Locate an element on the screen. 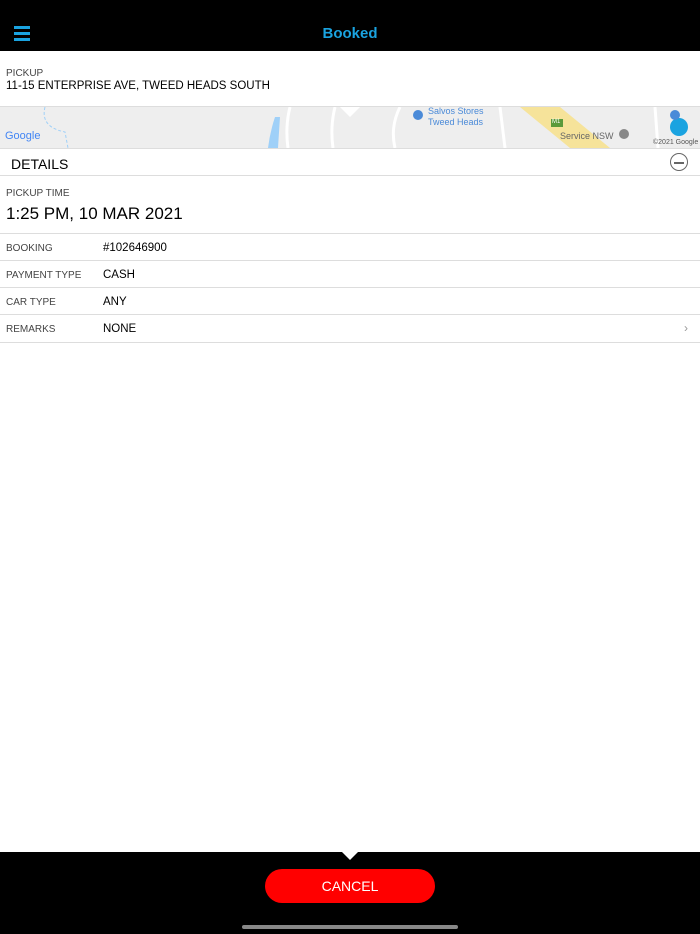 This screenshot has height=934, width=700. home-indicator is located at coordinates (350, 927).